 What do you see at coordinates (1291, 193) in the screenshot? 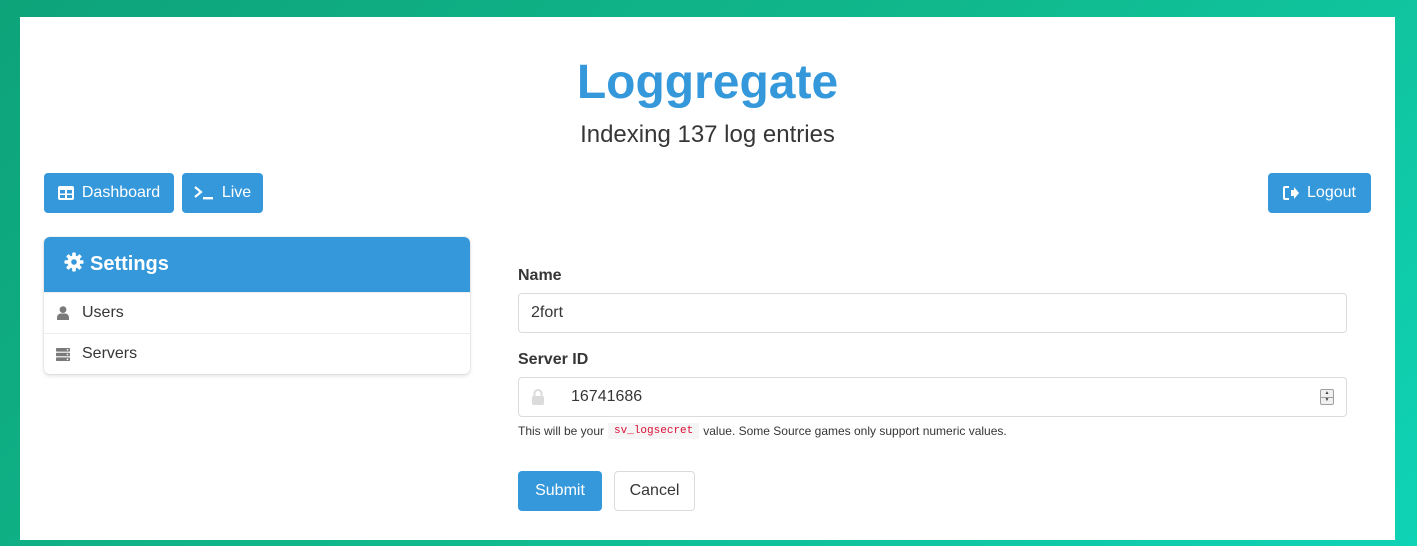
I see `sign-out-icon` at bounding box center [1291, 193].